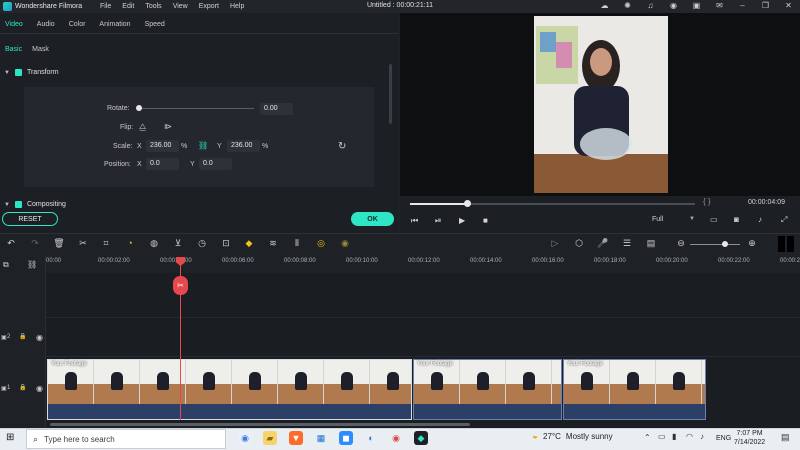  I want to click on filmora-taskbar-icon: ◆, so click(421, 438).